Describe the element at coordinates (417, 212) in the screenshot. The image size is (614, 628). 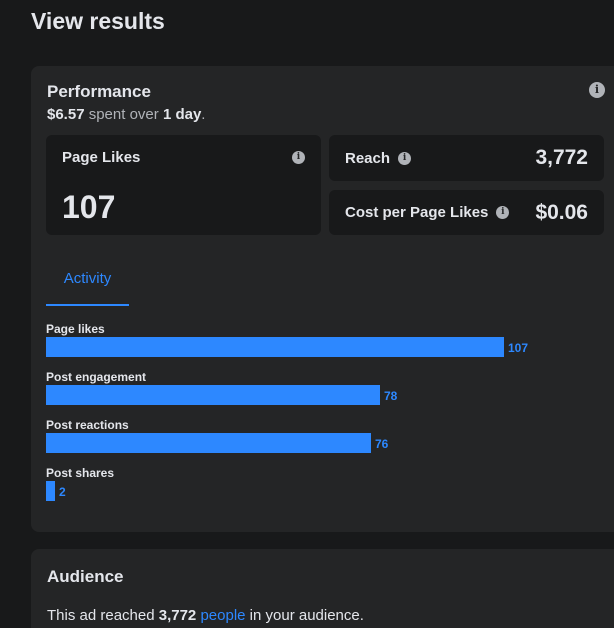
I see `cost-per-like-label: Cost per Page Likes` at that location.